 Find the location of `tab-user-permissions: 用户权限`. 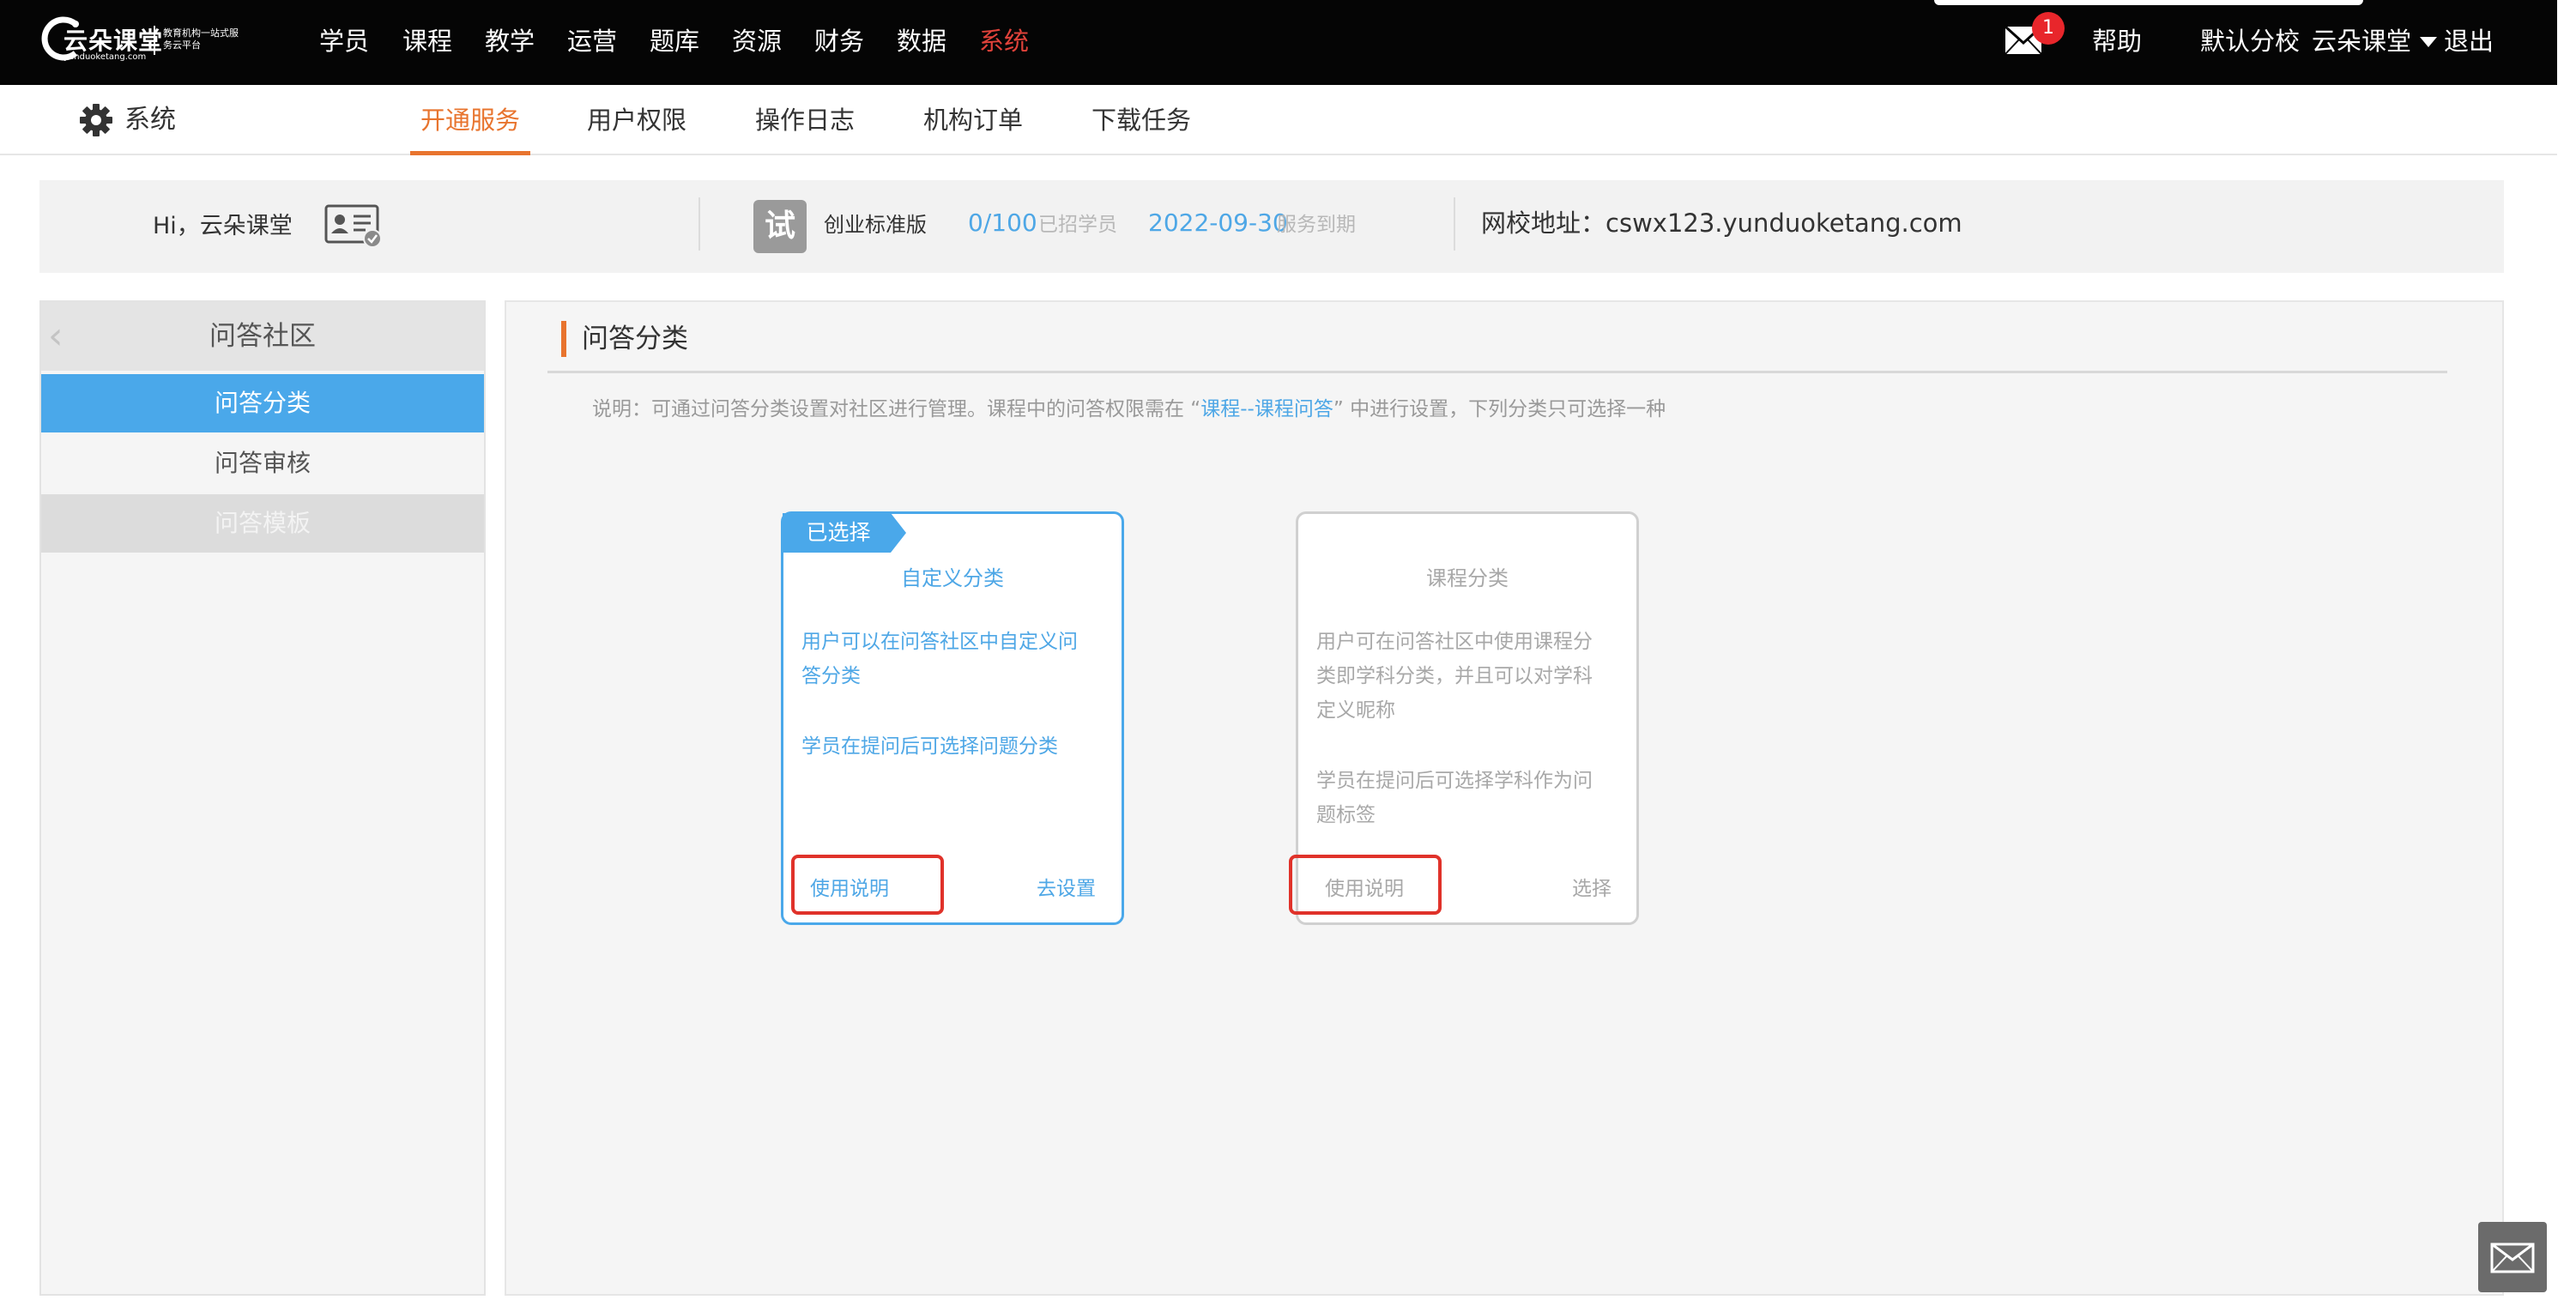

tab-user-permissions: 用户权限 is located at coordinates (636, 120).